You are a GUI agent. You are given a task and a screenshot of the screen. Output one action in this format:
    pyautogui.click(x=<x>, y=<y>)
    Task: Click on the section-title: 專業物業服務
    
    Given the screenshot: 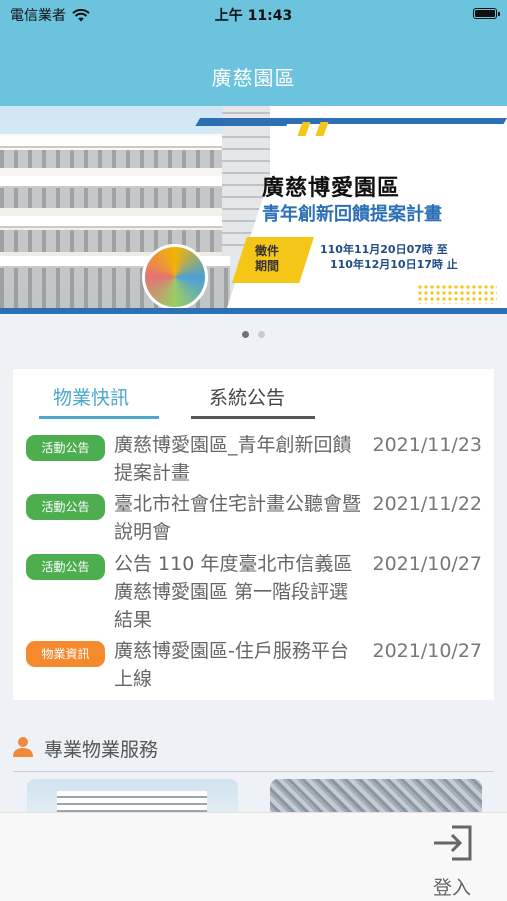 What is the action you would take?
    pyautogui.click(x=101, y=750)
    